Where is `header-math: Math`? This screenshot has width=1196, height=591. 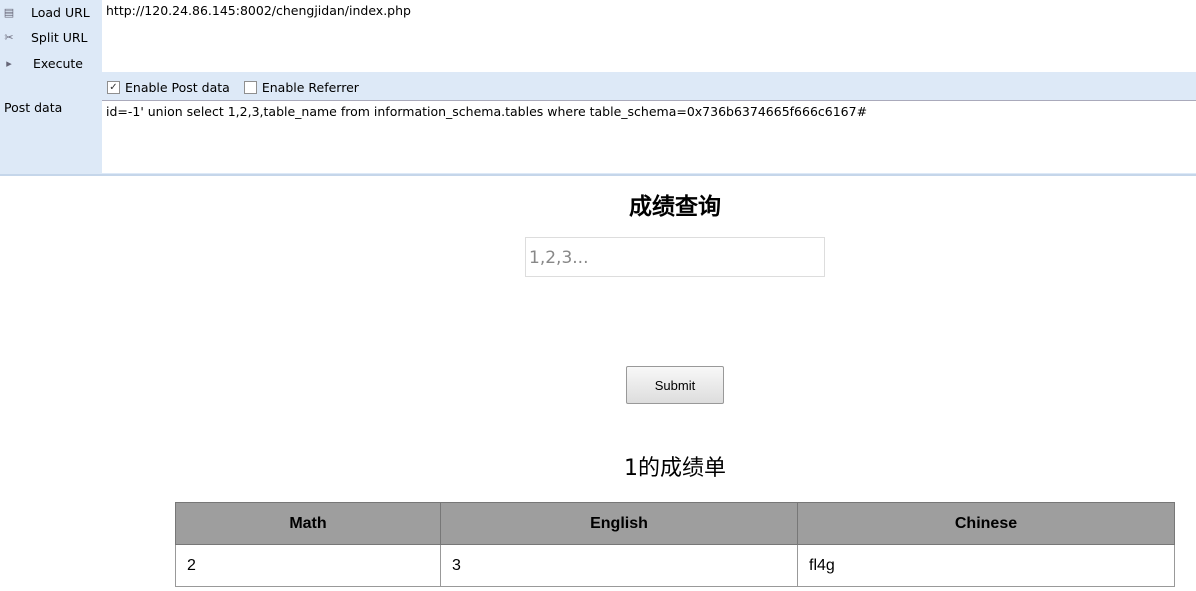
header-math: Math is located at coordinates (308, 523).